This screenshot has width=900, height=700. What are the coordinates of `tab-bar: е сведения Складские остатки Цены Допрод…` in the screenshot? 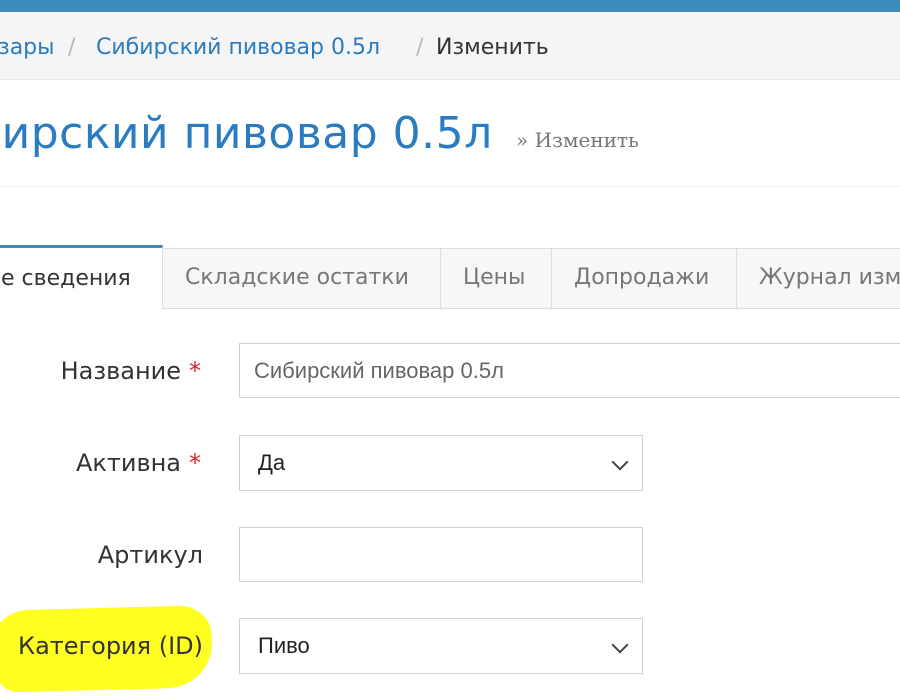 It's located at (450, 277).